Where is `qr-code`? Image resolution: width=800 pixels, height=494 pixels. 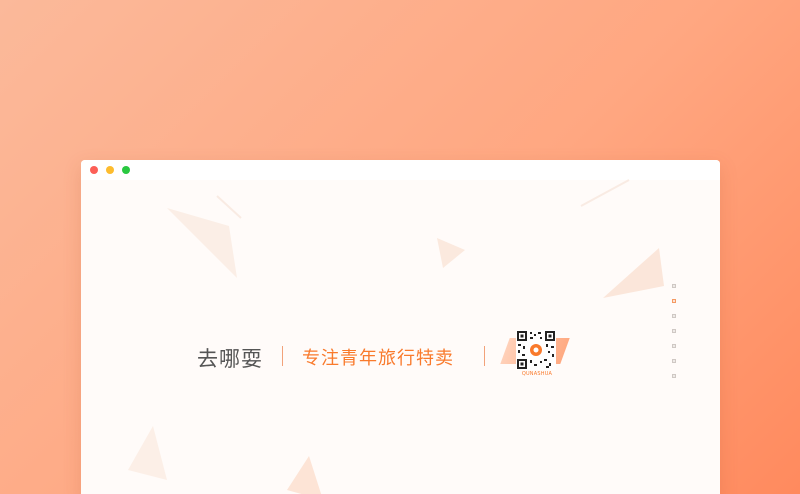 qr-code is located at coordinates (536, 350).